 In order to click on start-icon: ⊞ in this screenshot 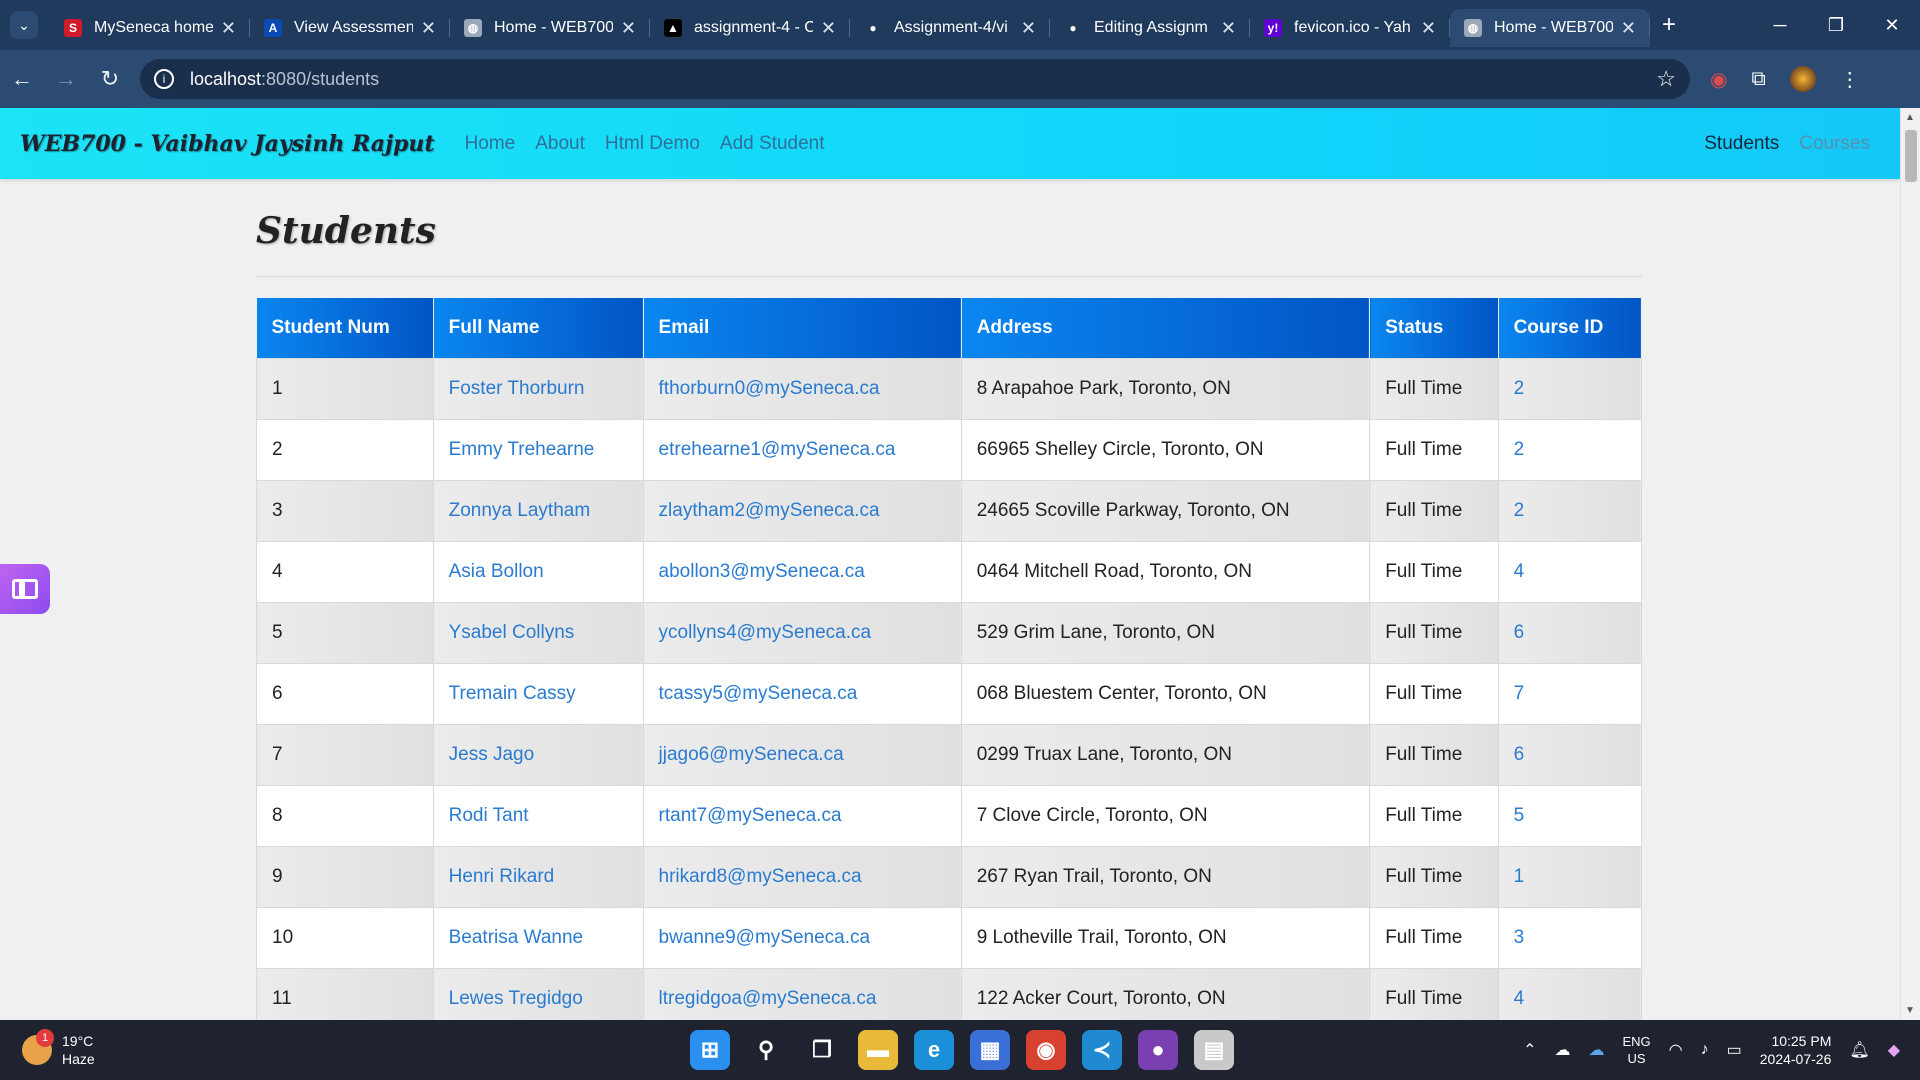, I will do `click(710, 1050)`.